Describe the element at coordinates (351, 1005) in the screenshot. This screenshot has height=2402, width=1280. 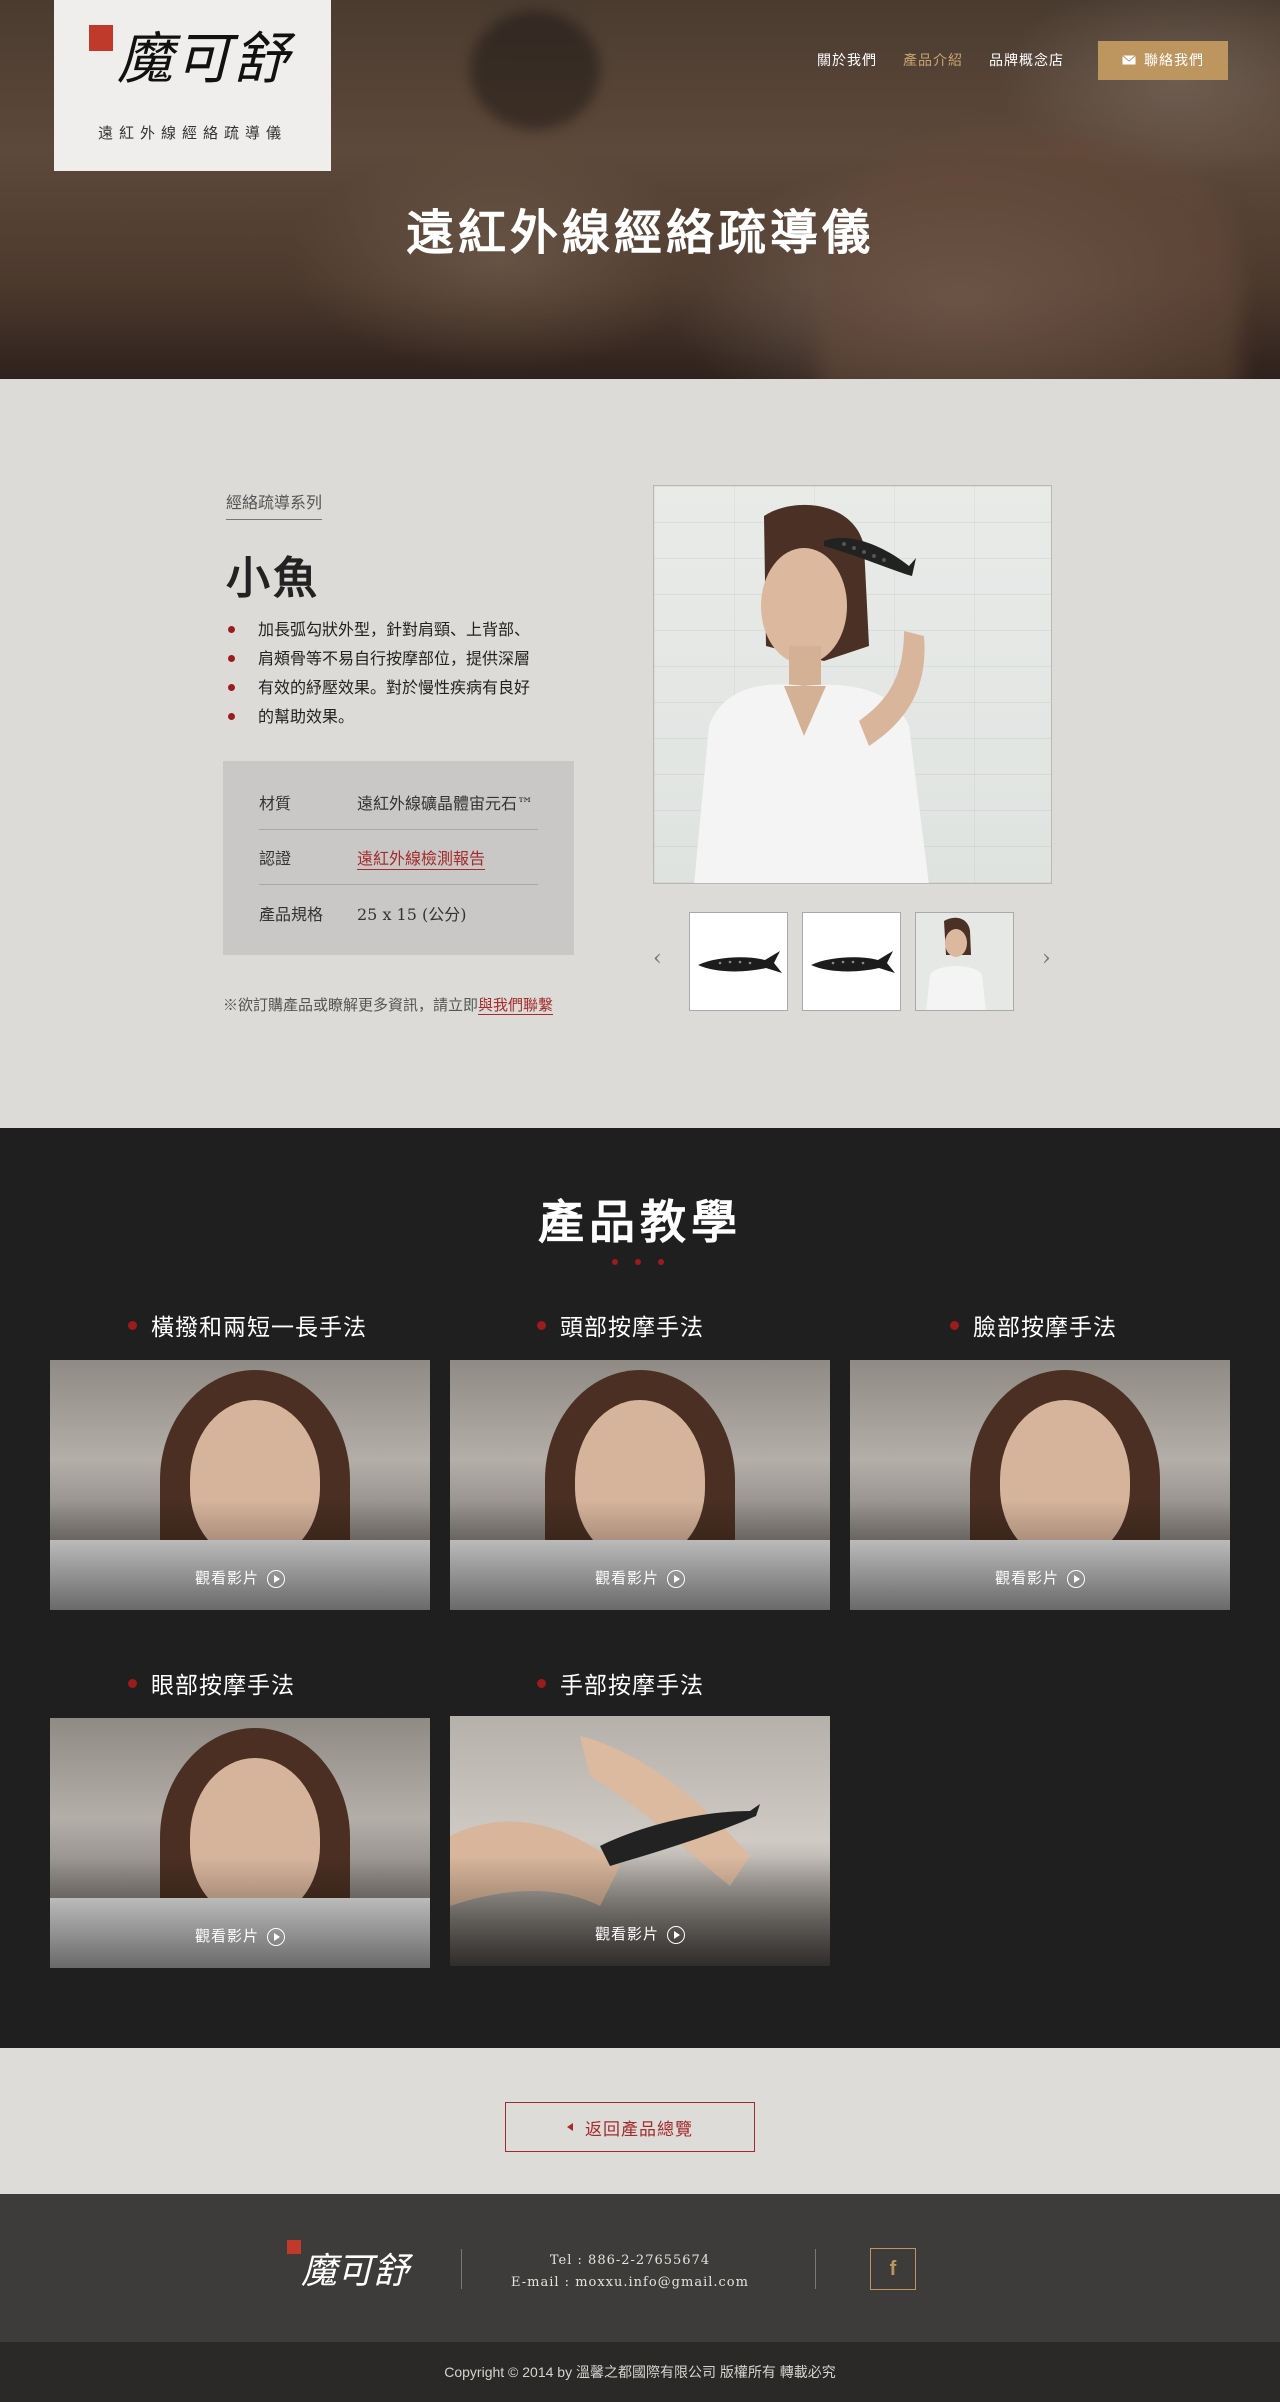
I see `order-note-text: ※欲訂購產品或瞭解更多資訊，請立即` at that location.